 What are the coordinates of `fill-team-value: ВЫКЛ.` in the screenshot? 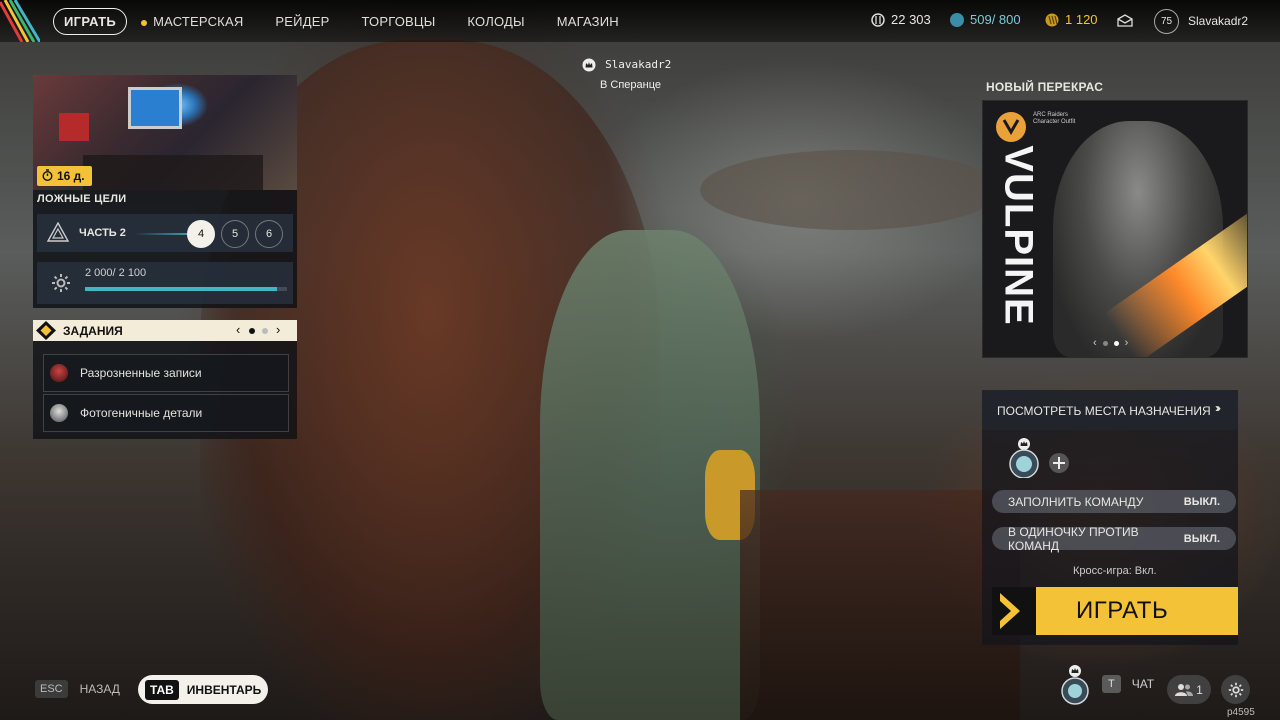 It's located at (1201, 501).